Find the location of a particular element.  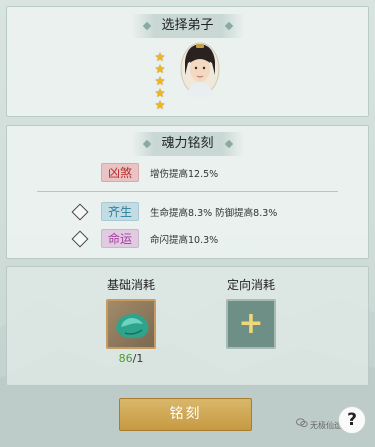

star-icon: ★ is located at coordinates (160, 105).